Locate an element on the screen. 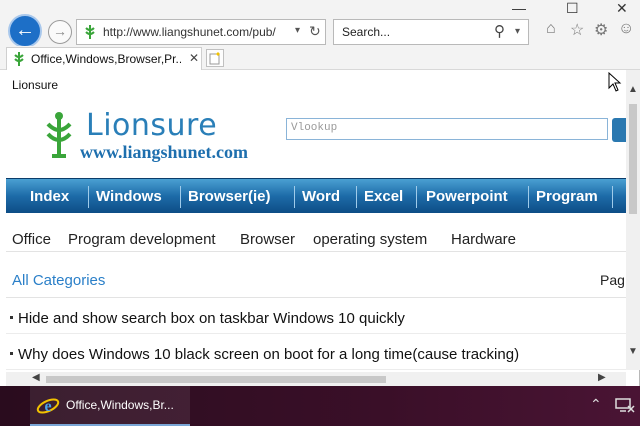 The width and height of the screenshot is (640, 426). home-icon: ⌂ is located at coordinates (551, 29).